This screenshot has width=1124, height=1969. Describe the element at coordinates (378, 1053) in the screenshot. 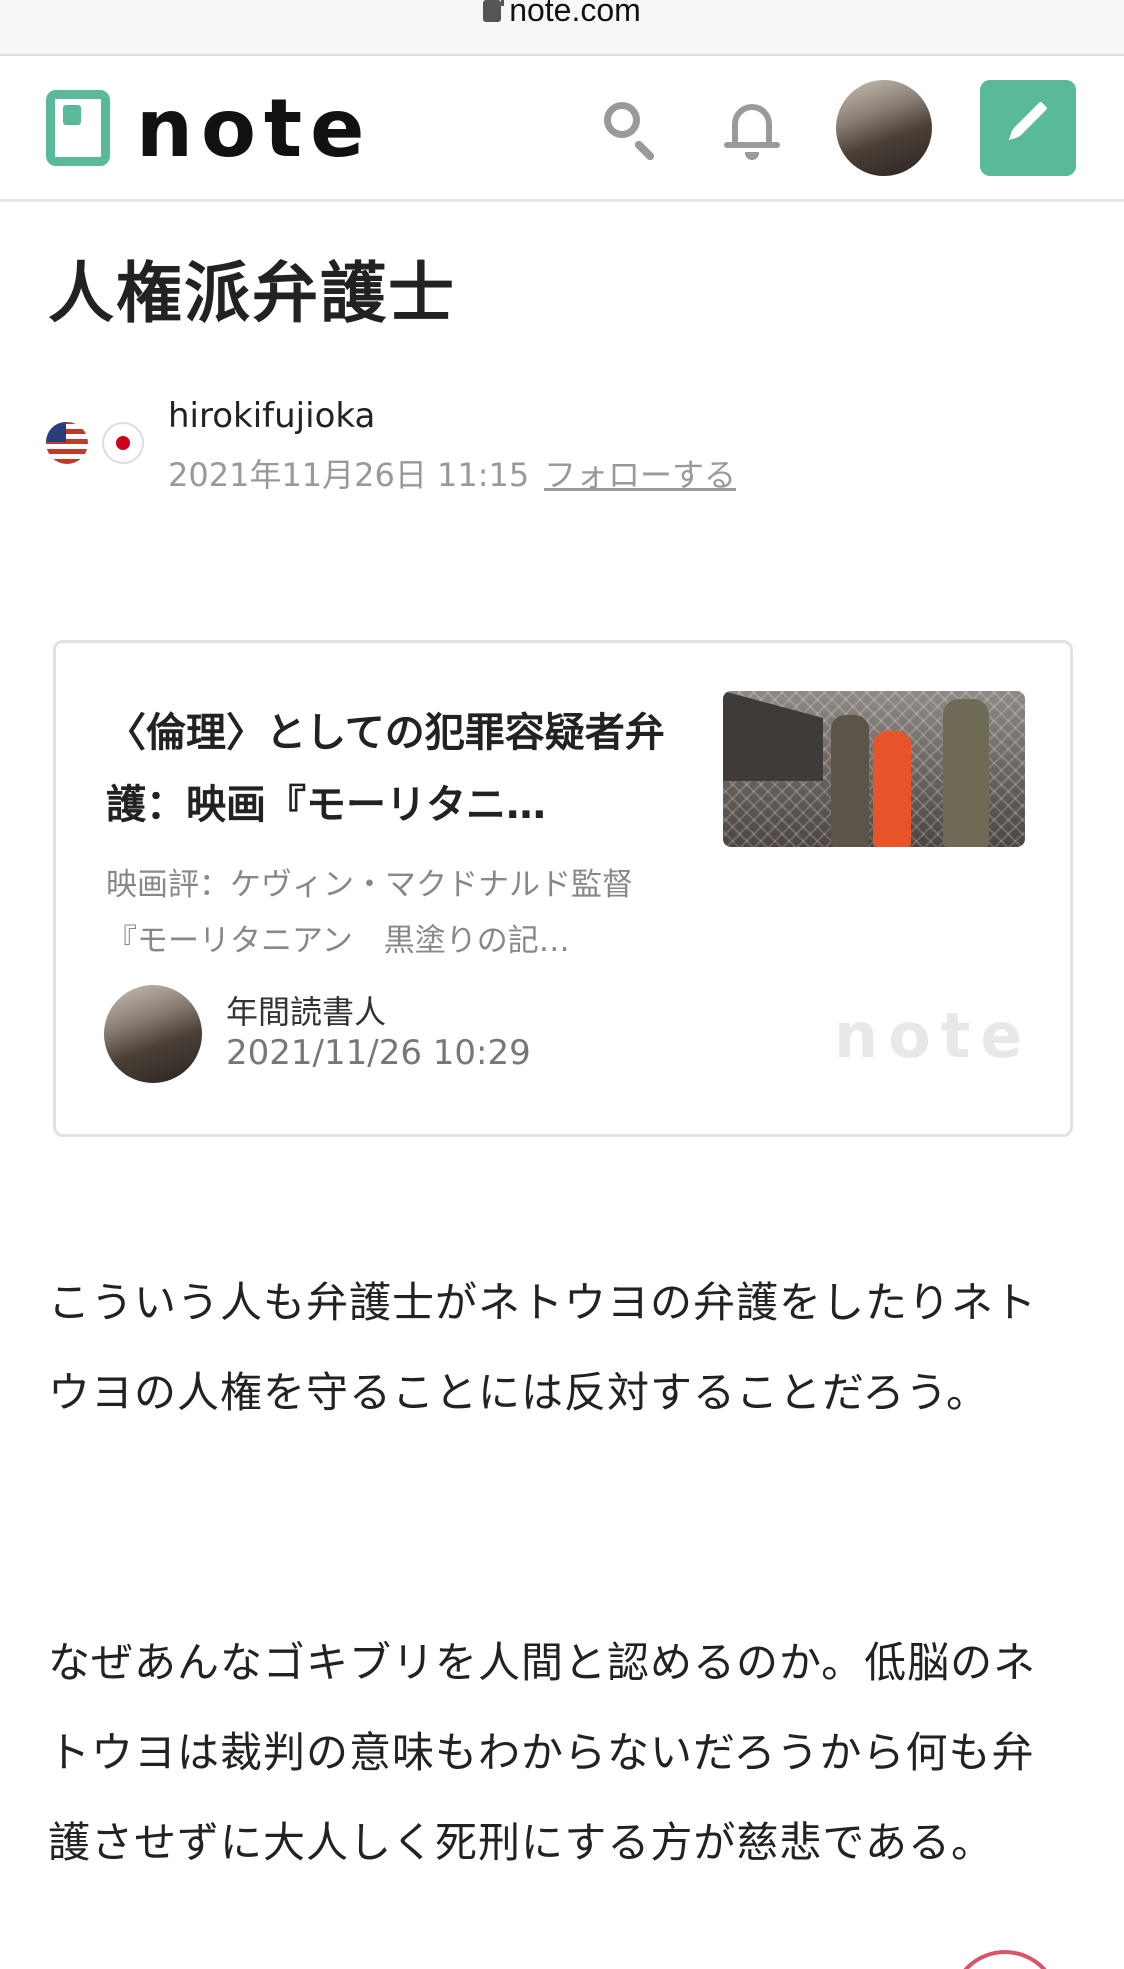

I see `embed-date: 2021/11/26 10:29` at that location.